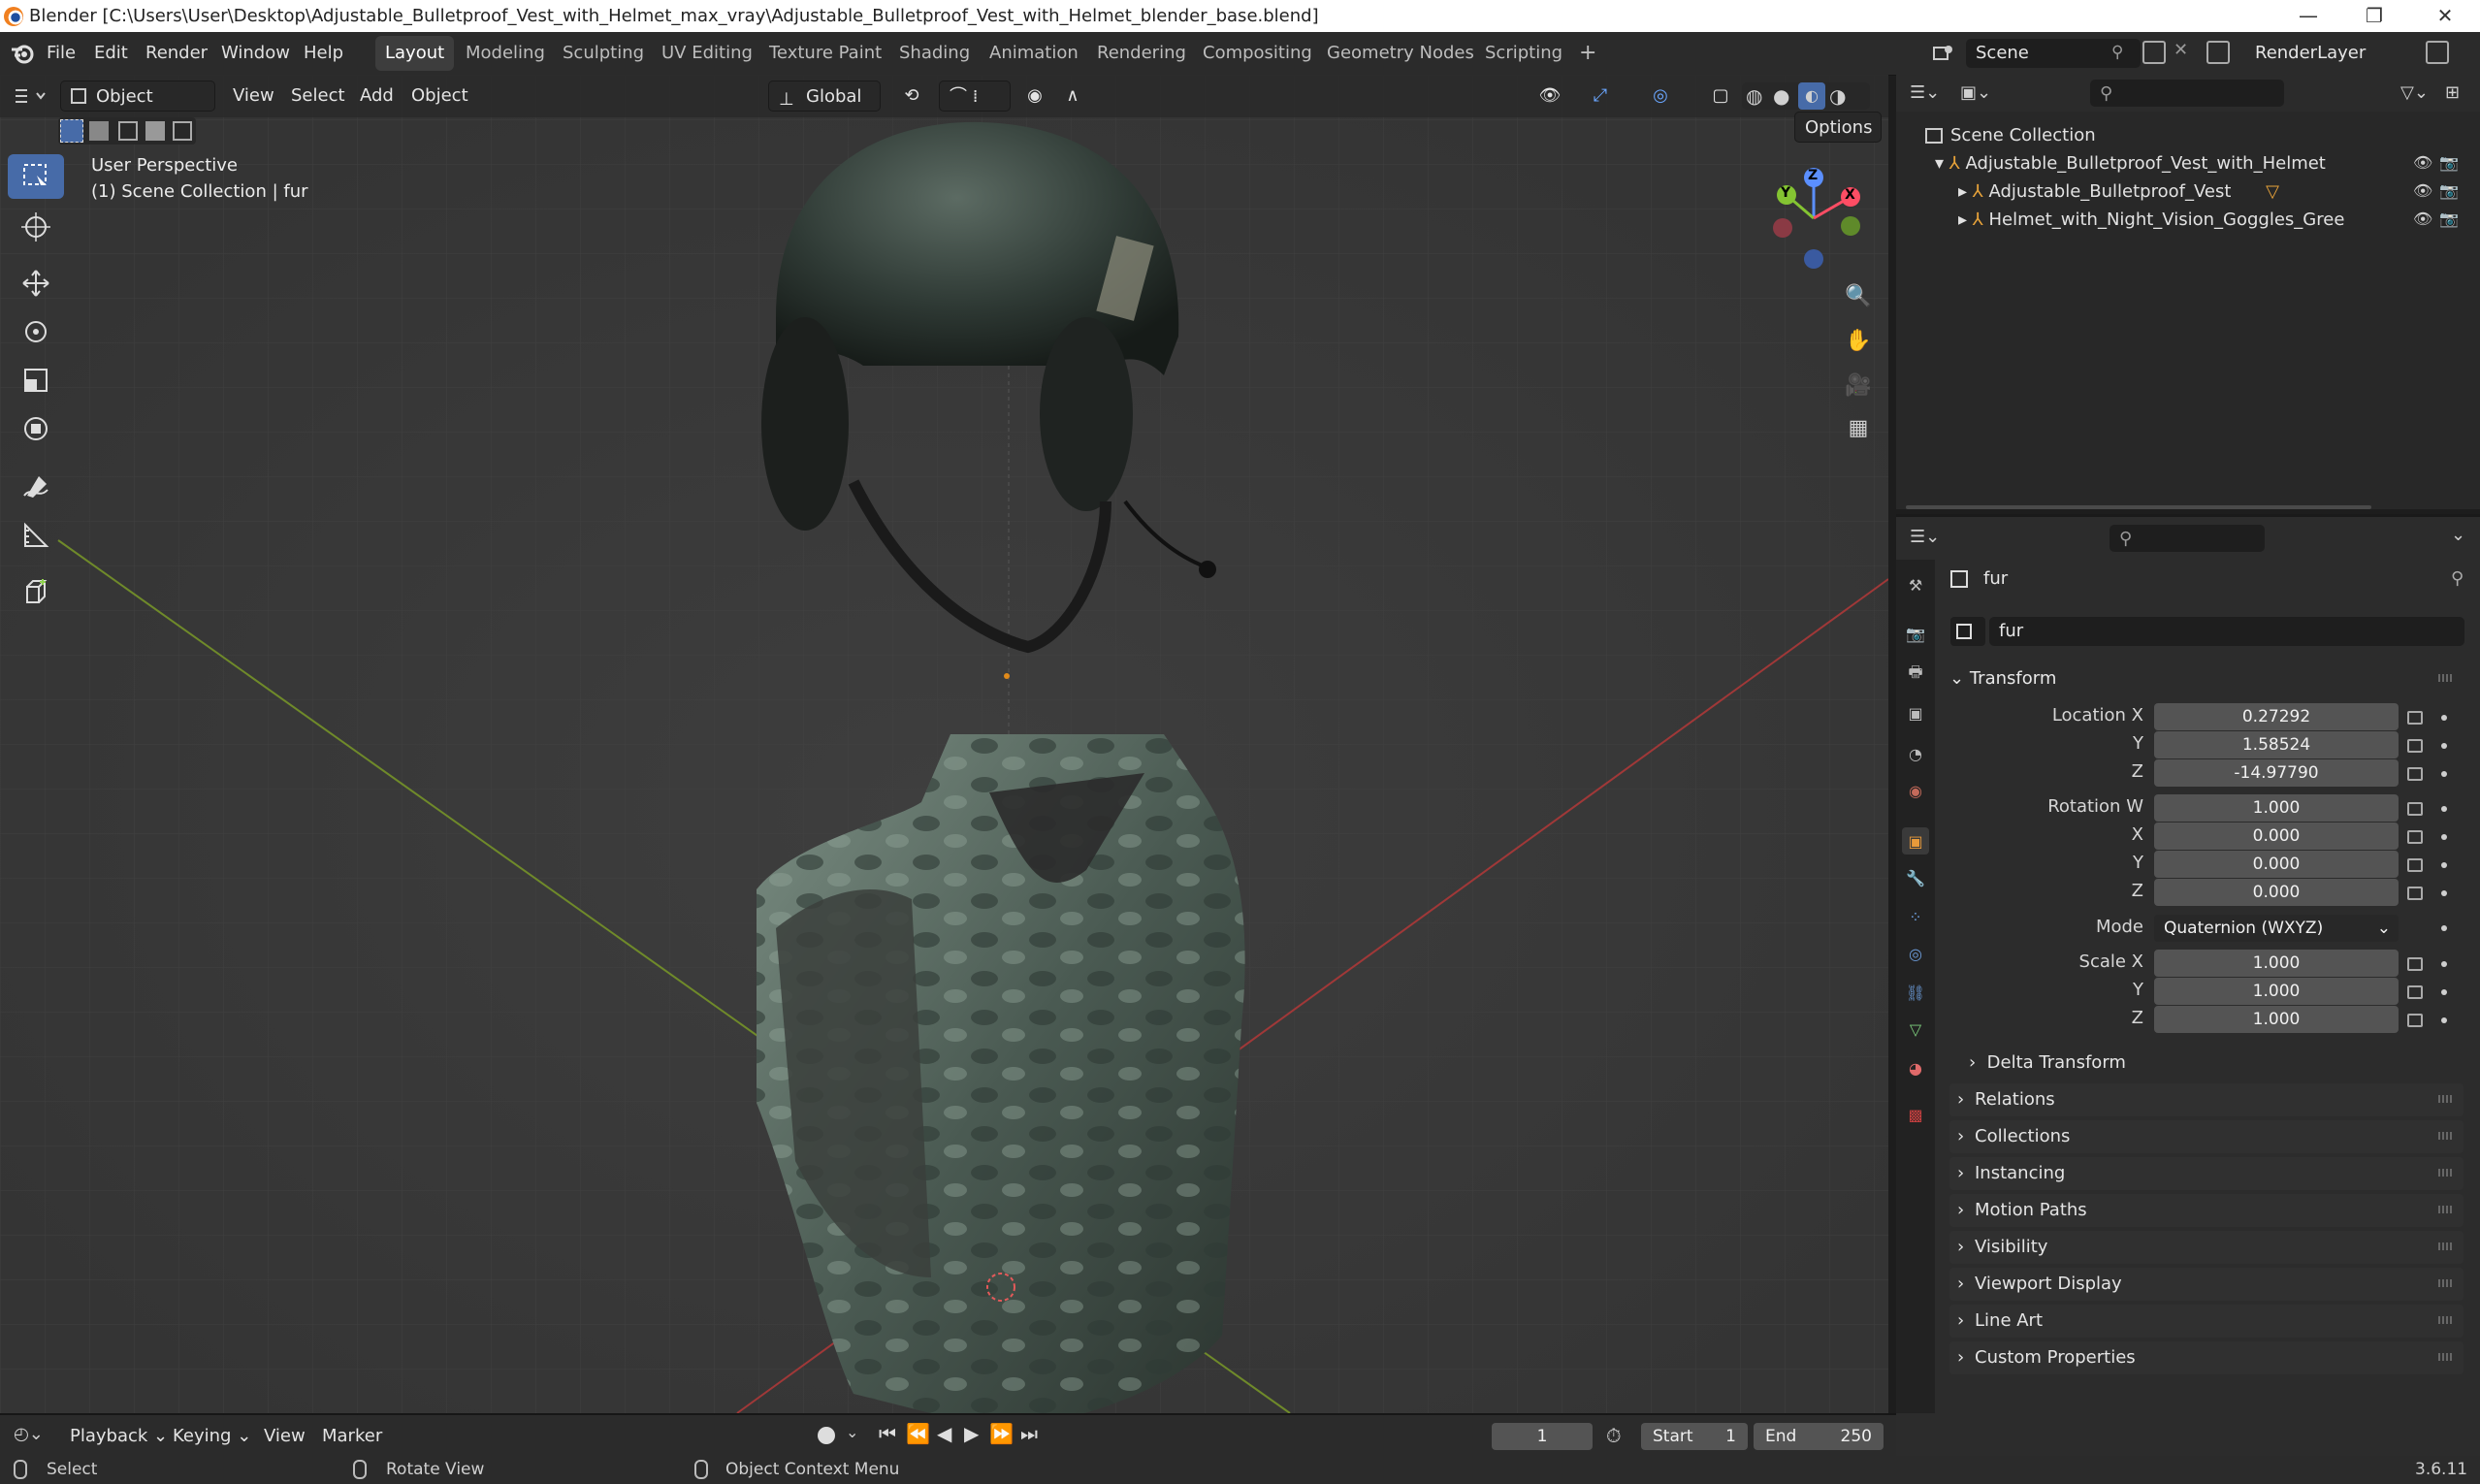  Describe the element at coordinates (1915, 993) in the screenshot. I see `constraints-tab-icon: ⛓` at that location.